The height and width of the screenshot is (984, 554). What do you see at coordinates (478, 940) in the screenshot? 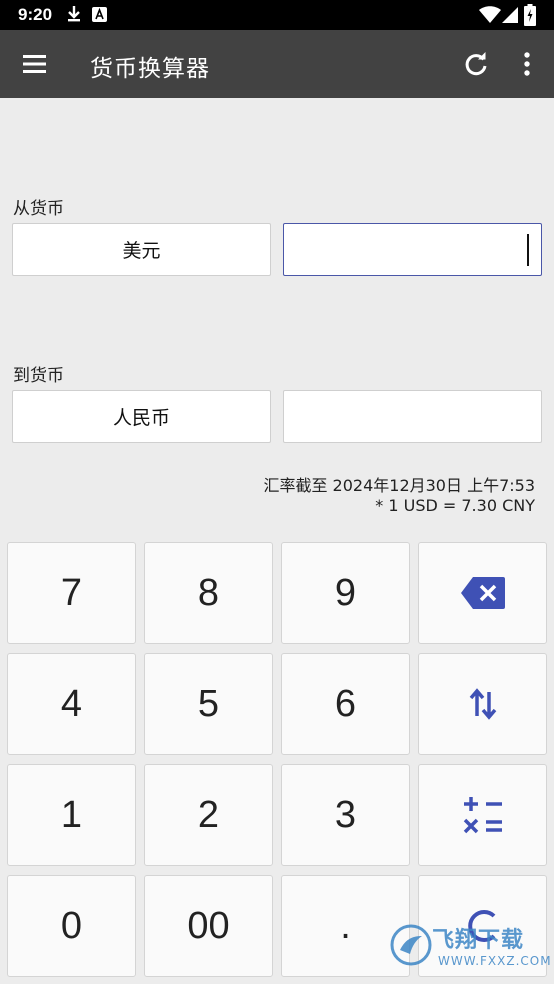
I see `watermark-brand: 飞翔下载` at bounding box center [478, 940].